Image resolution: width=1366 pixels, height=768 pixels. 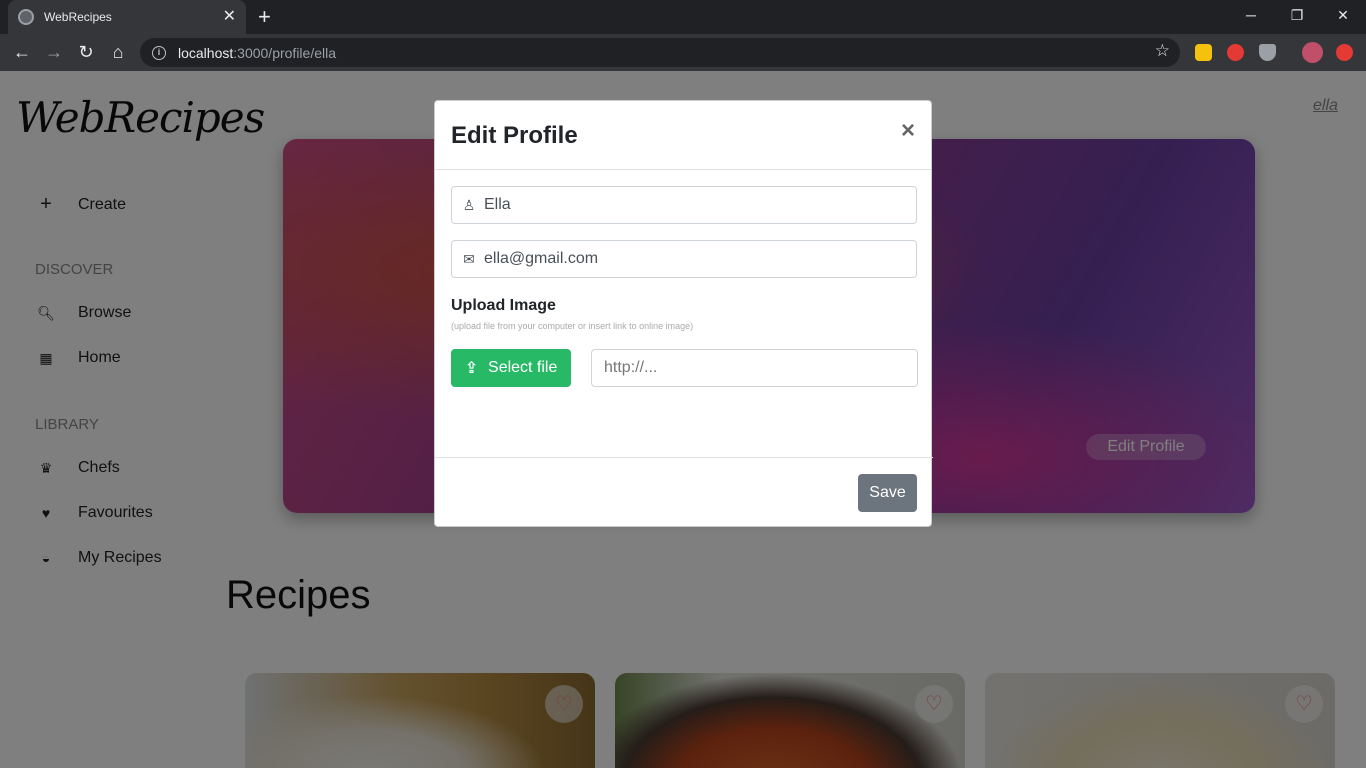 What do you see at coordinates (1162, 51) in the screenshot?
I see `bookmark-star-icon: ☆` at bounding box center [1162, 51].